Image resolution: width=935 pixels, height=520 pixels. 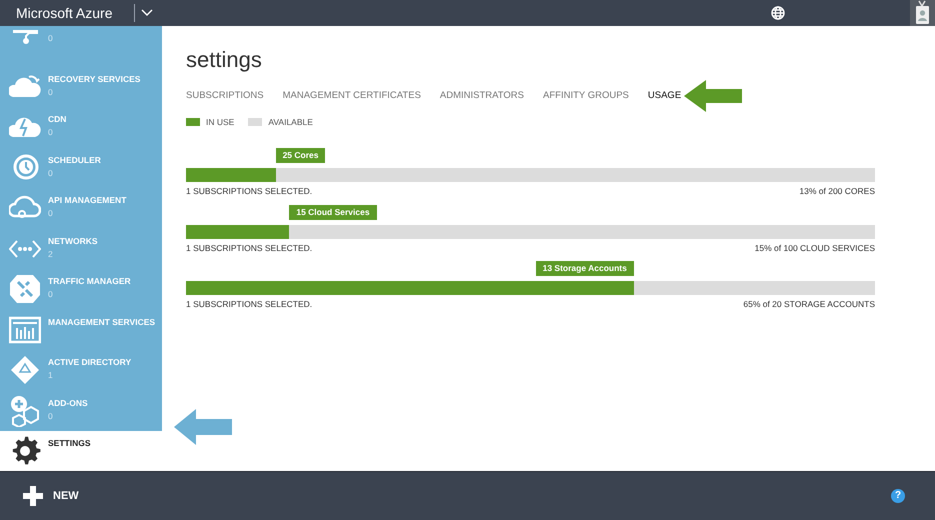 I want to click on item-label: ACTIVE DIRECTORY, so click(x=90, y=362).